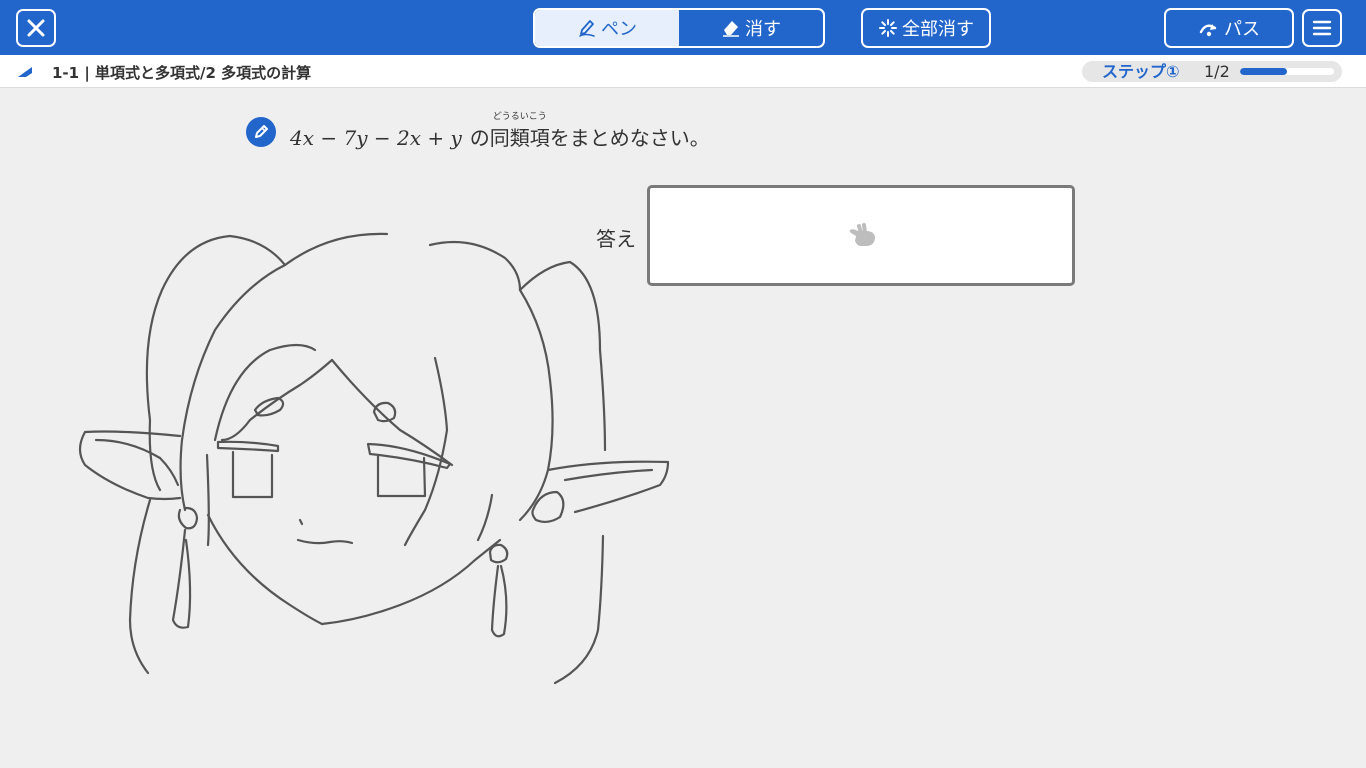 The height and width of the screenshot is (768, 1366). What do you see at coordinates (888, 28) in the screenshot?
I see `burst-icon` at bounding box center [888, 28].